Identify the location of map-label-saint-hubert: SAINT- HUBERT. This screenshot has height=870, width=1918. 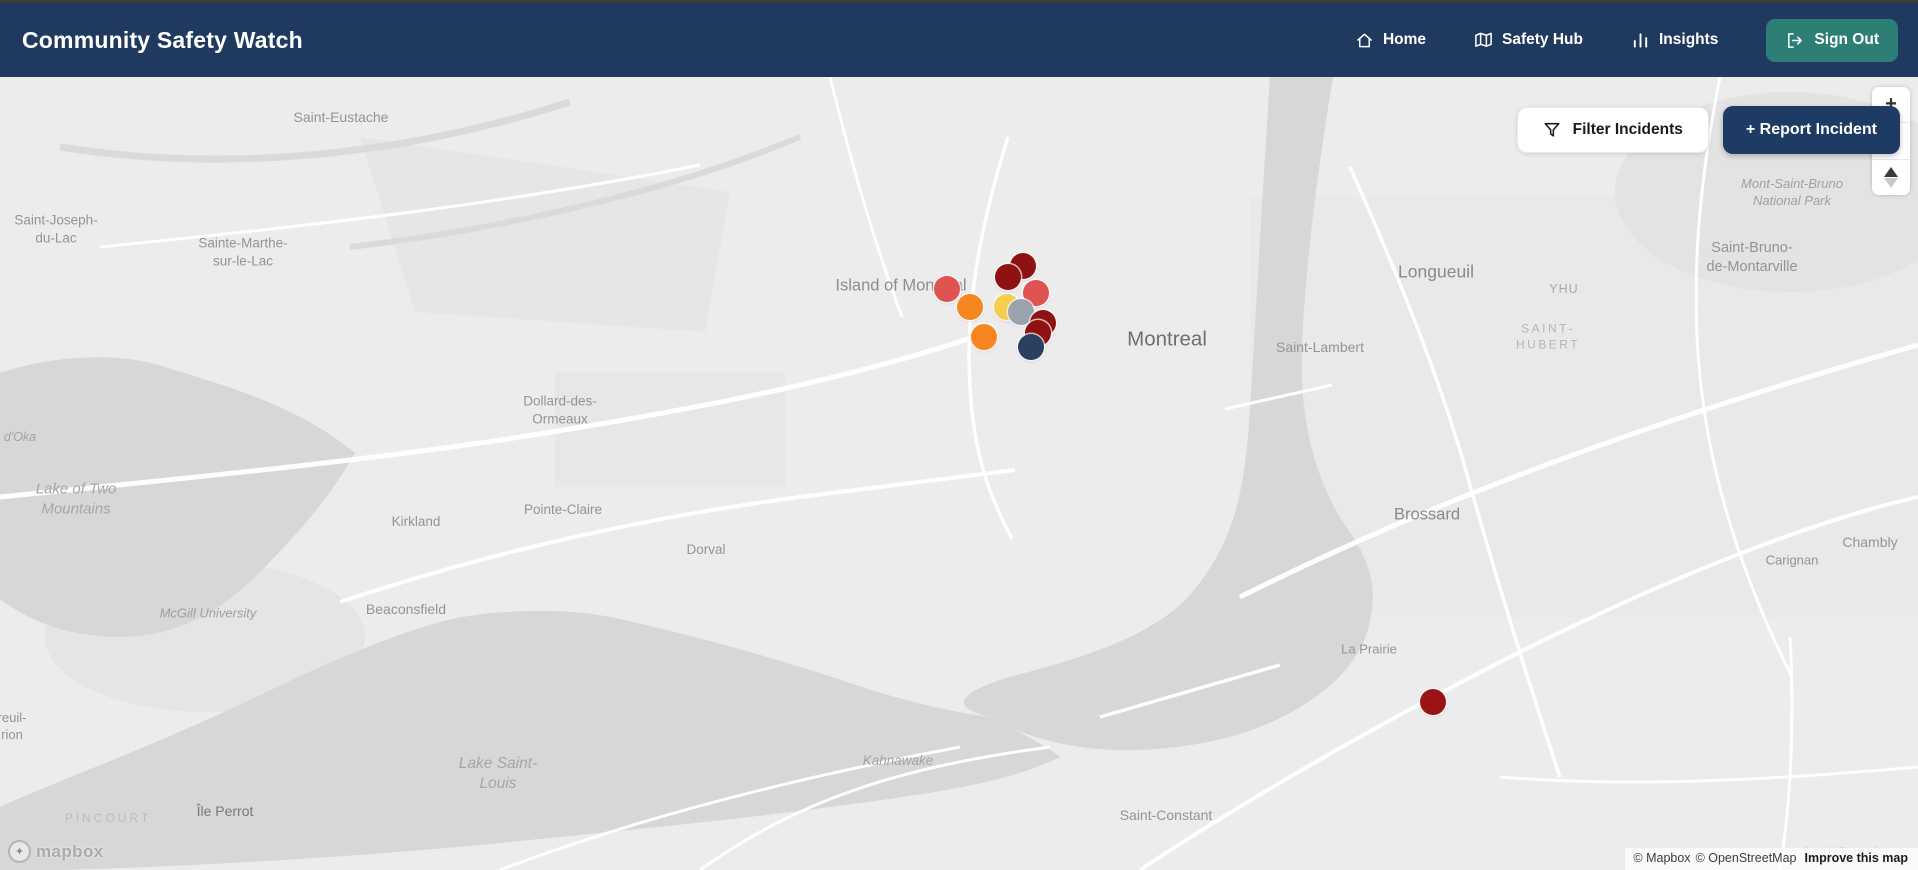
(1548, 336).